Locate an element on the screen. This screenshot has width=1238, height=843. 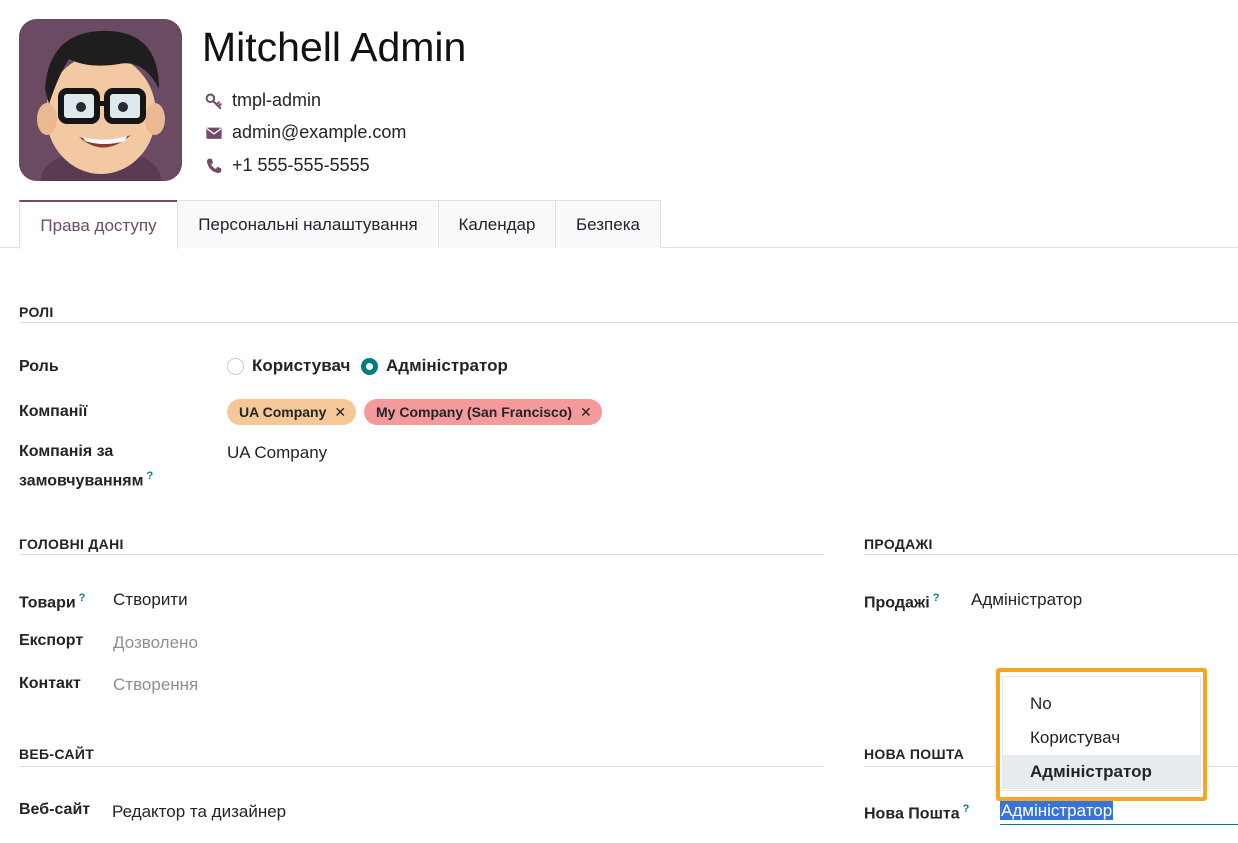
radio-role-user: Користувач is located at coordinates (288, 366).